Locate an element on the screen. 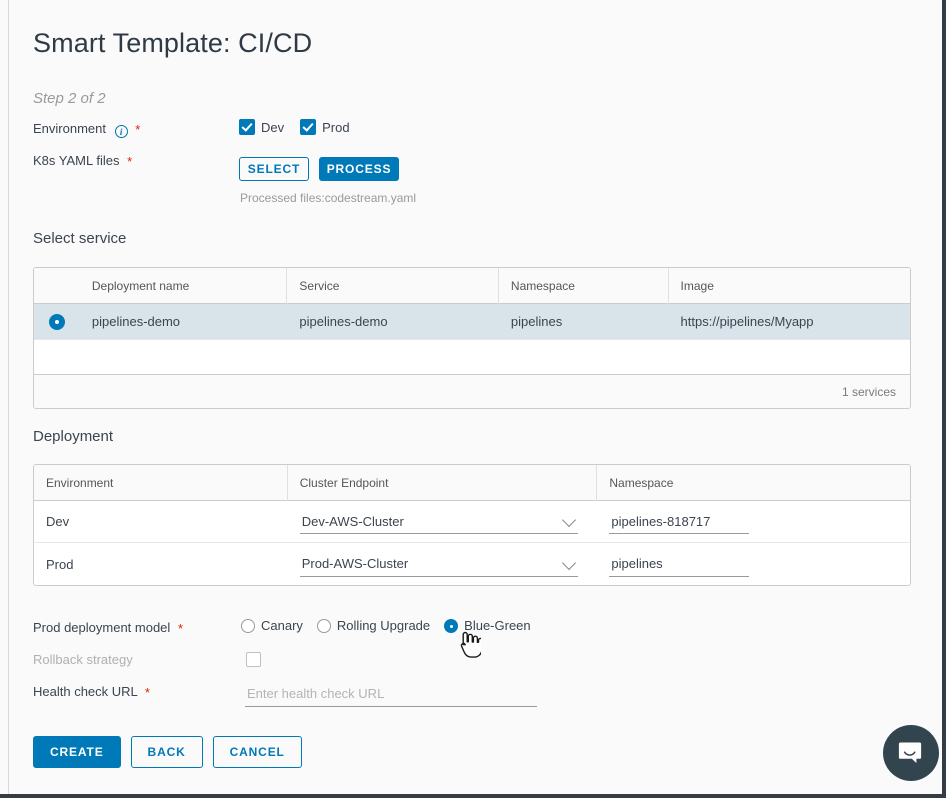 This screenshot has height=798, width=946. cluster-endpoint-dev-value: Dev-AWS-Cluster is located at coordinates (352, 521).